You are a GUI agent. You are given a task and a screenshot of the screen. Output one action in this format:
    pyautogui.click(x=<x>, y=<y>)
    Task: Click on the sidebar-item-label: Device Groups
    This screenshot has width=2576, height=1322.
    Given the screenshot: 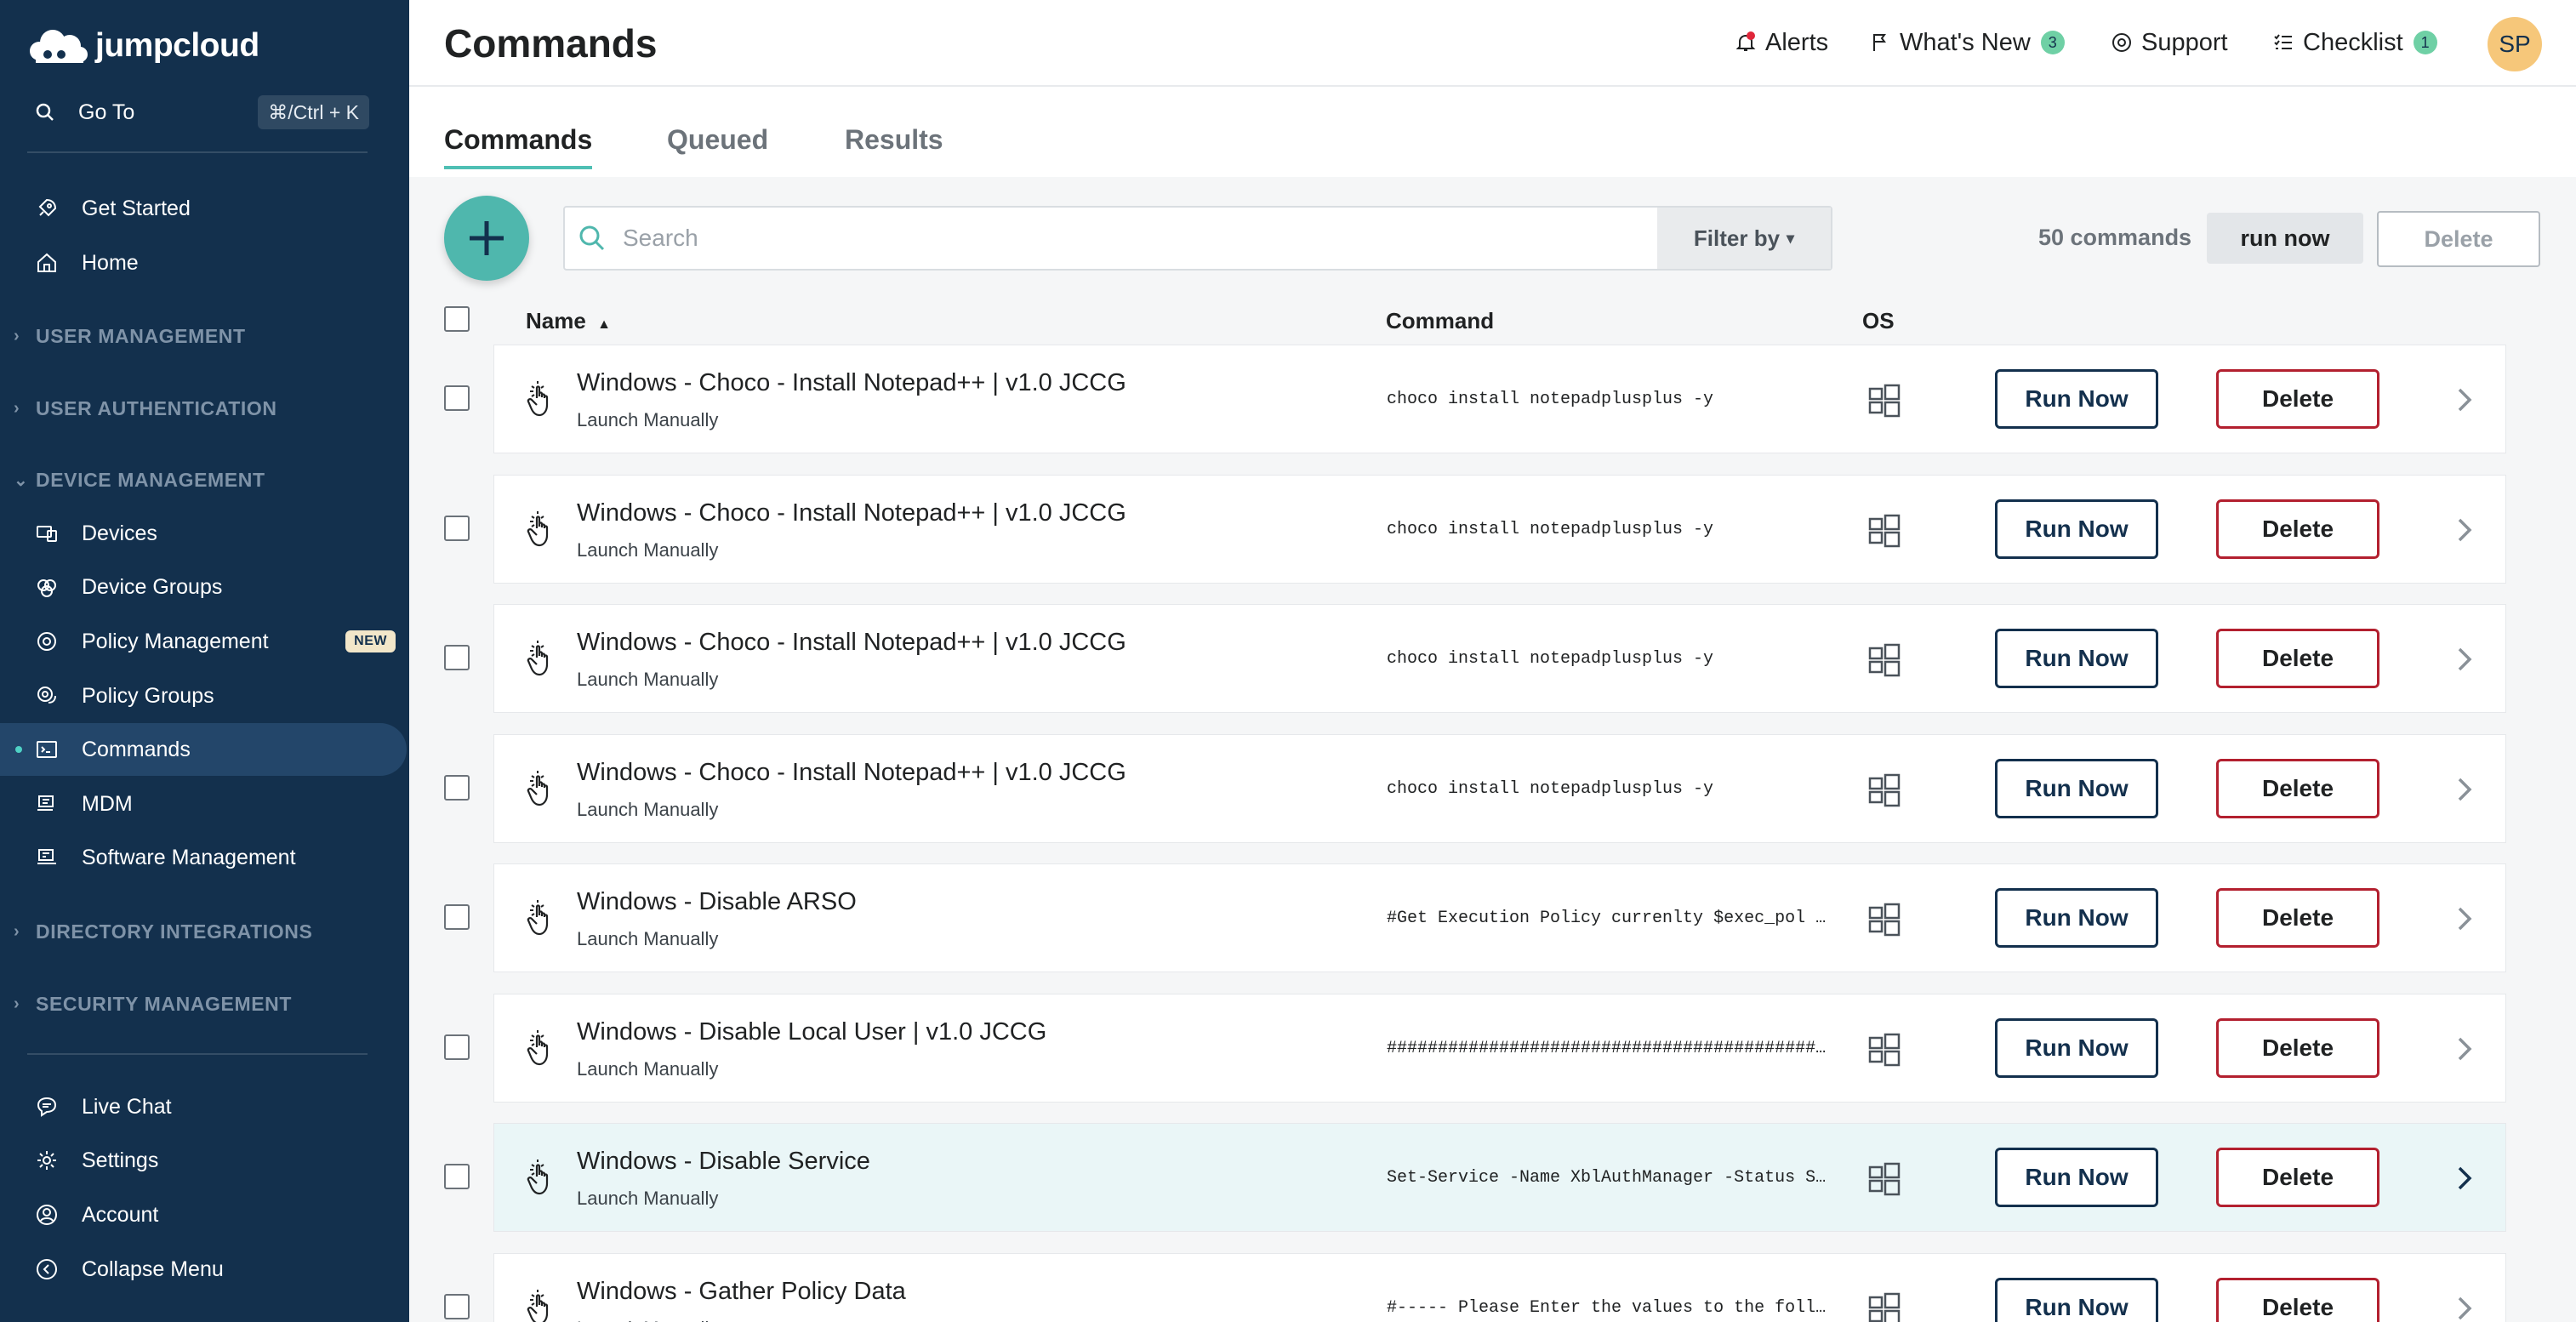 What is the action you would take?
    pyautogui.click(x=152, y=586)
    